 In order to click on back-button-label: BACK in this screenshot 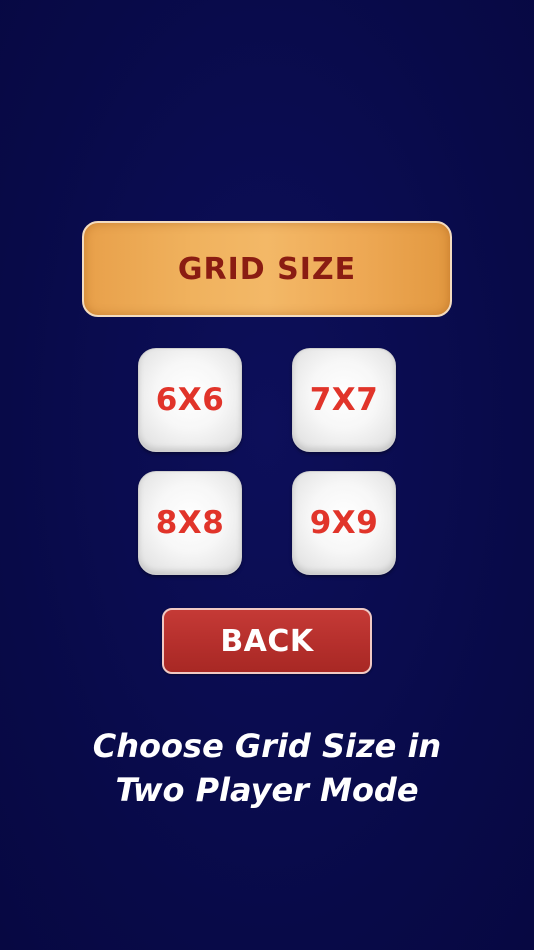, I will do `click(267, 641)`.